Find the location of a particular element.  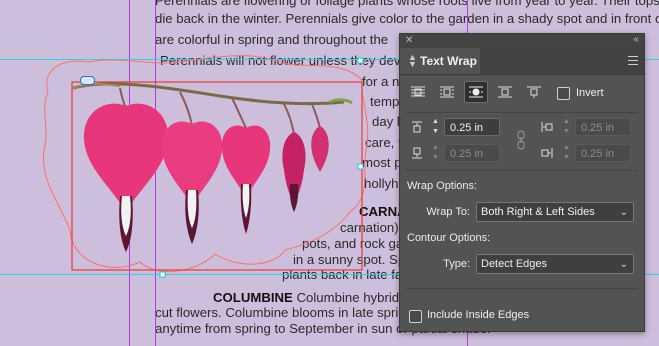

close-icon: ✕ is located at coordinates (409, 40).